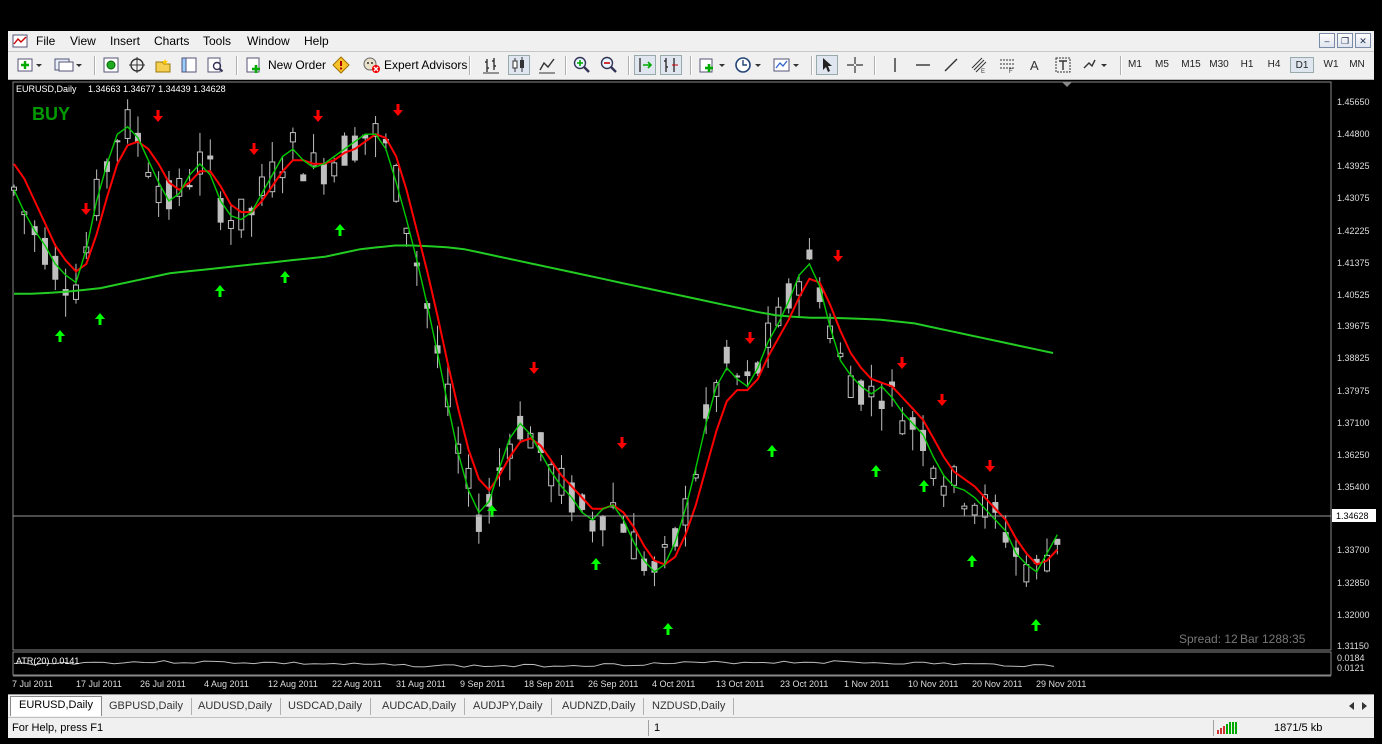 Image resolution: width=1382 pixels, height=744 pixels. Describe the element at coordinates (482, 684) in the screenshot. I see `date-tick: 9 Sep 2011` at that location.